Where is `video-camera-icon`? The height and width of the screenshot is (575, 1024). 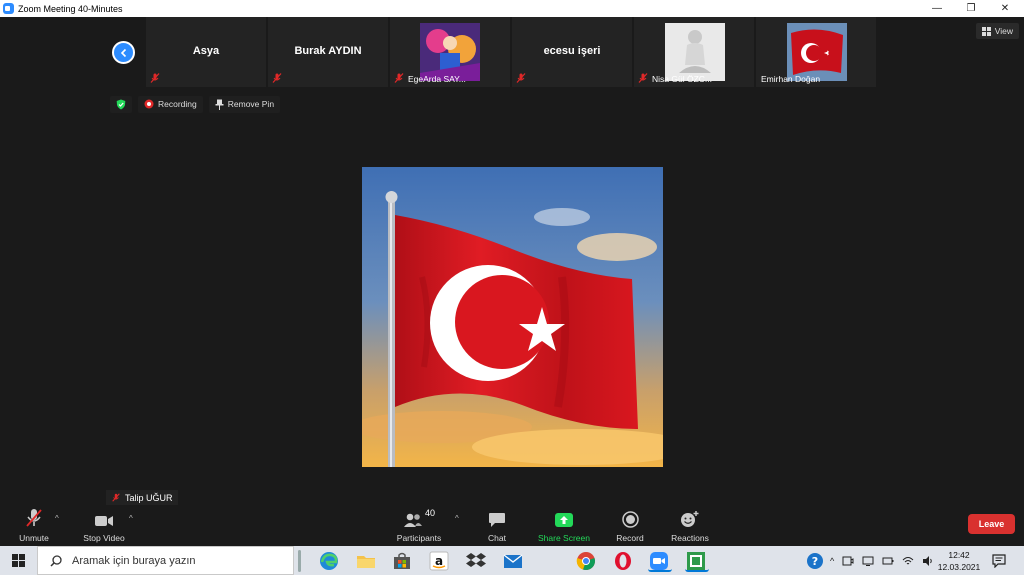
video-camera-icon is located at coordinates (104, 521).